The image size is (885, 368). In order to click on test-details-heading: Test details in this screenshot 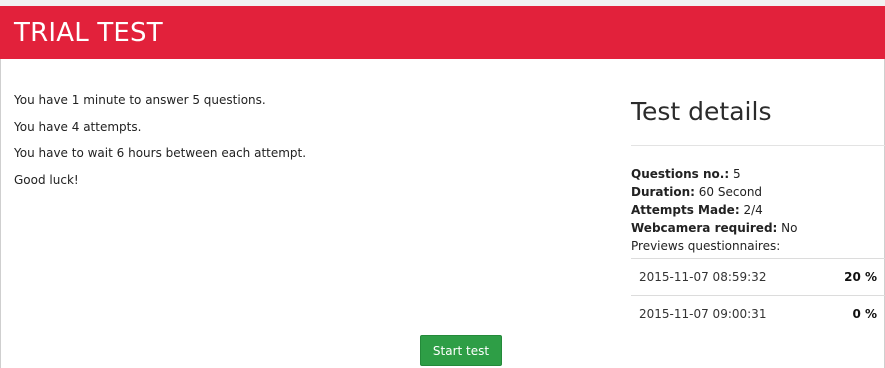, I will do `click(701, 111)`.